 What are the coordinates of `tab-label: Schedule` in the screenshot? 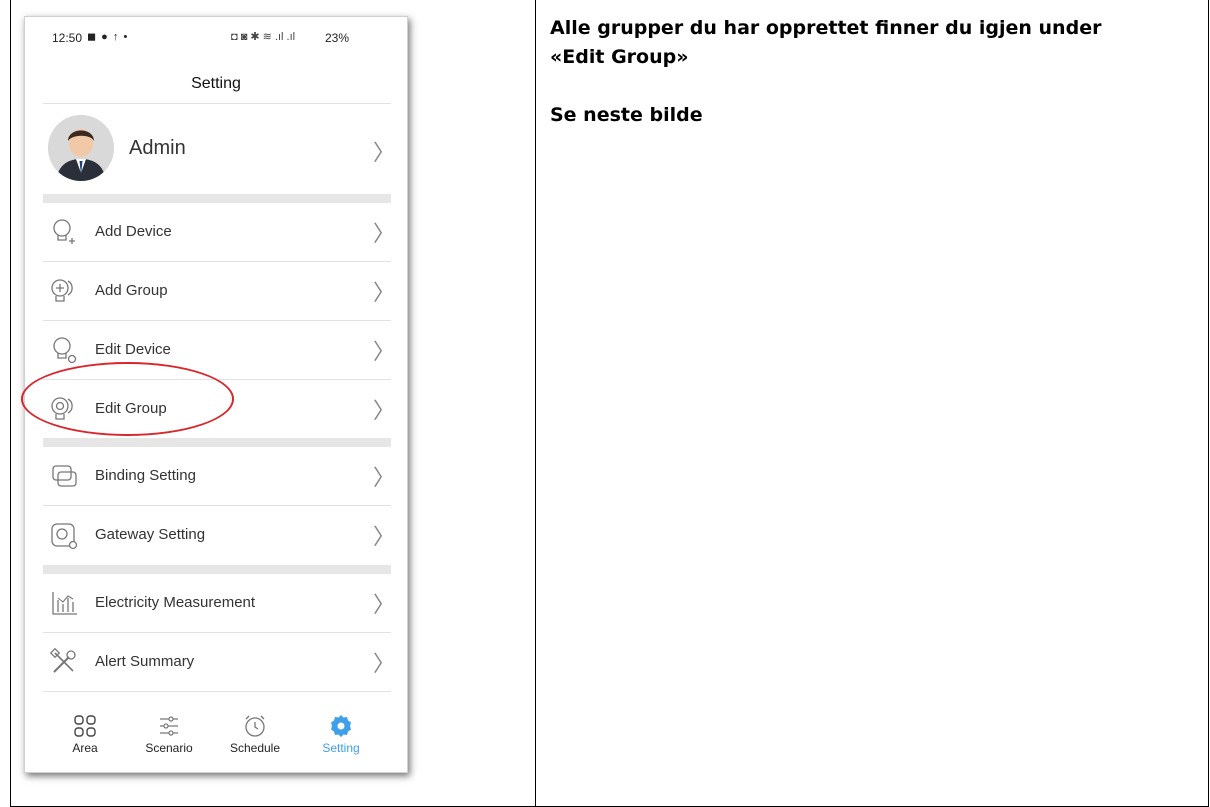 It's located at (255, 748).